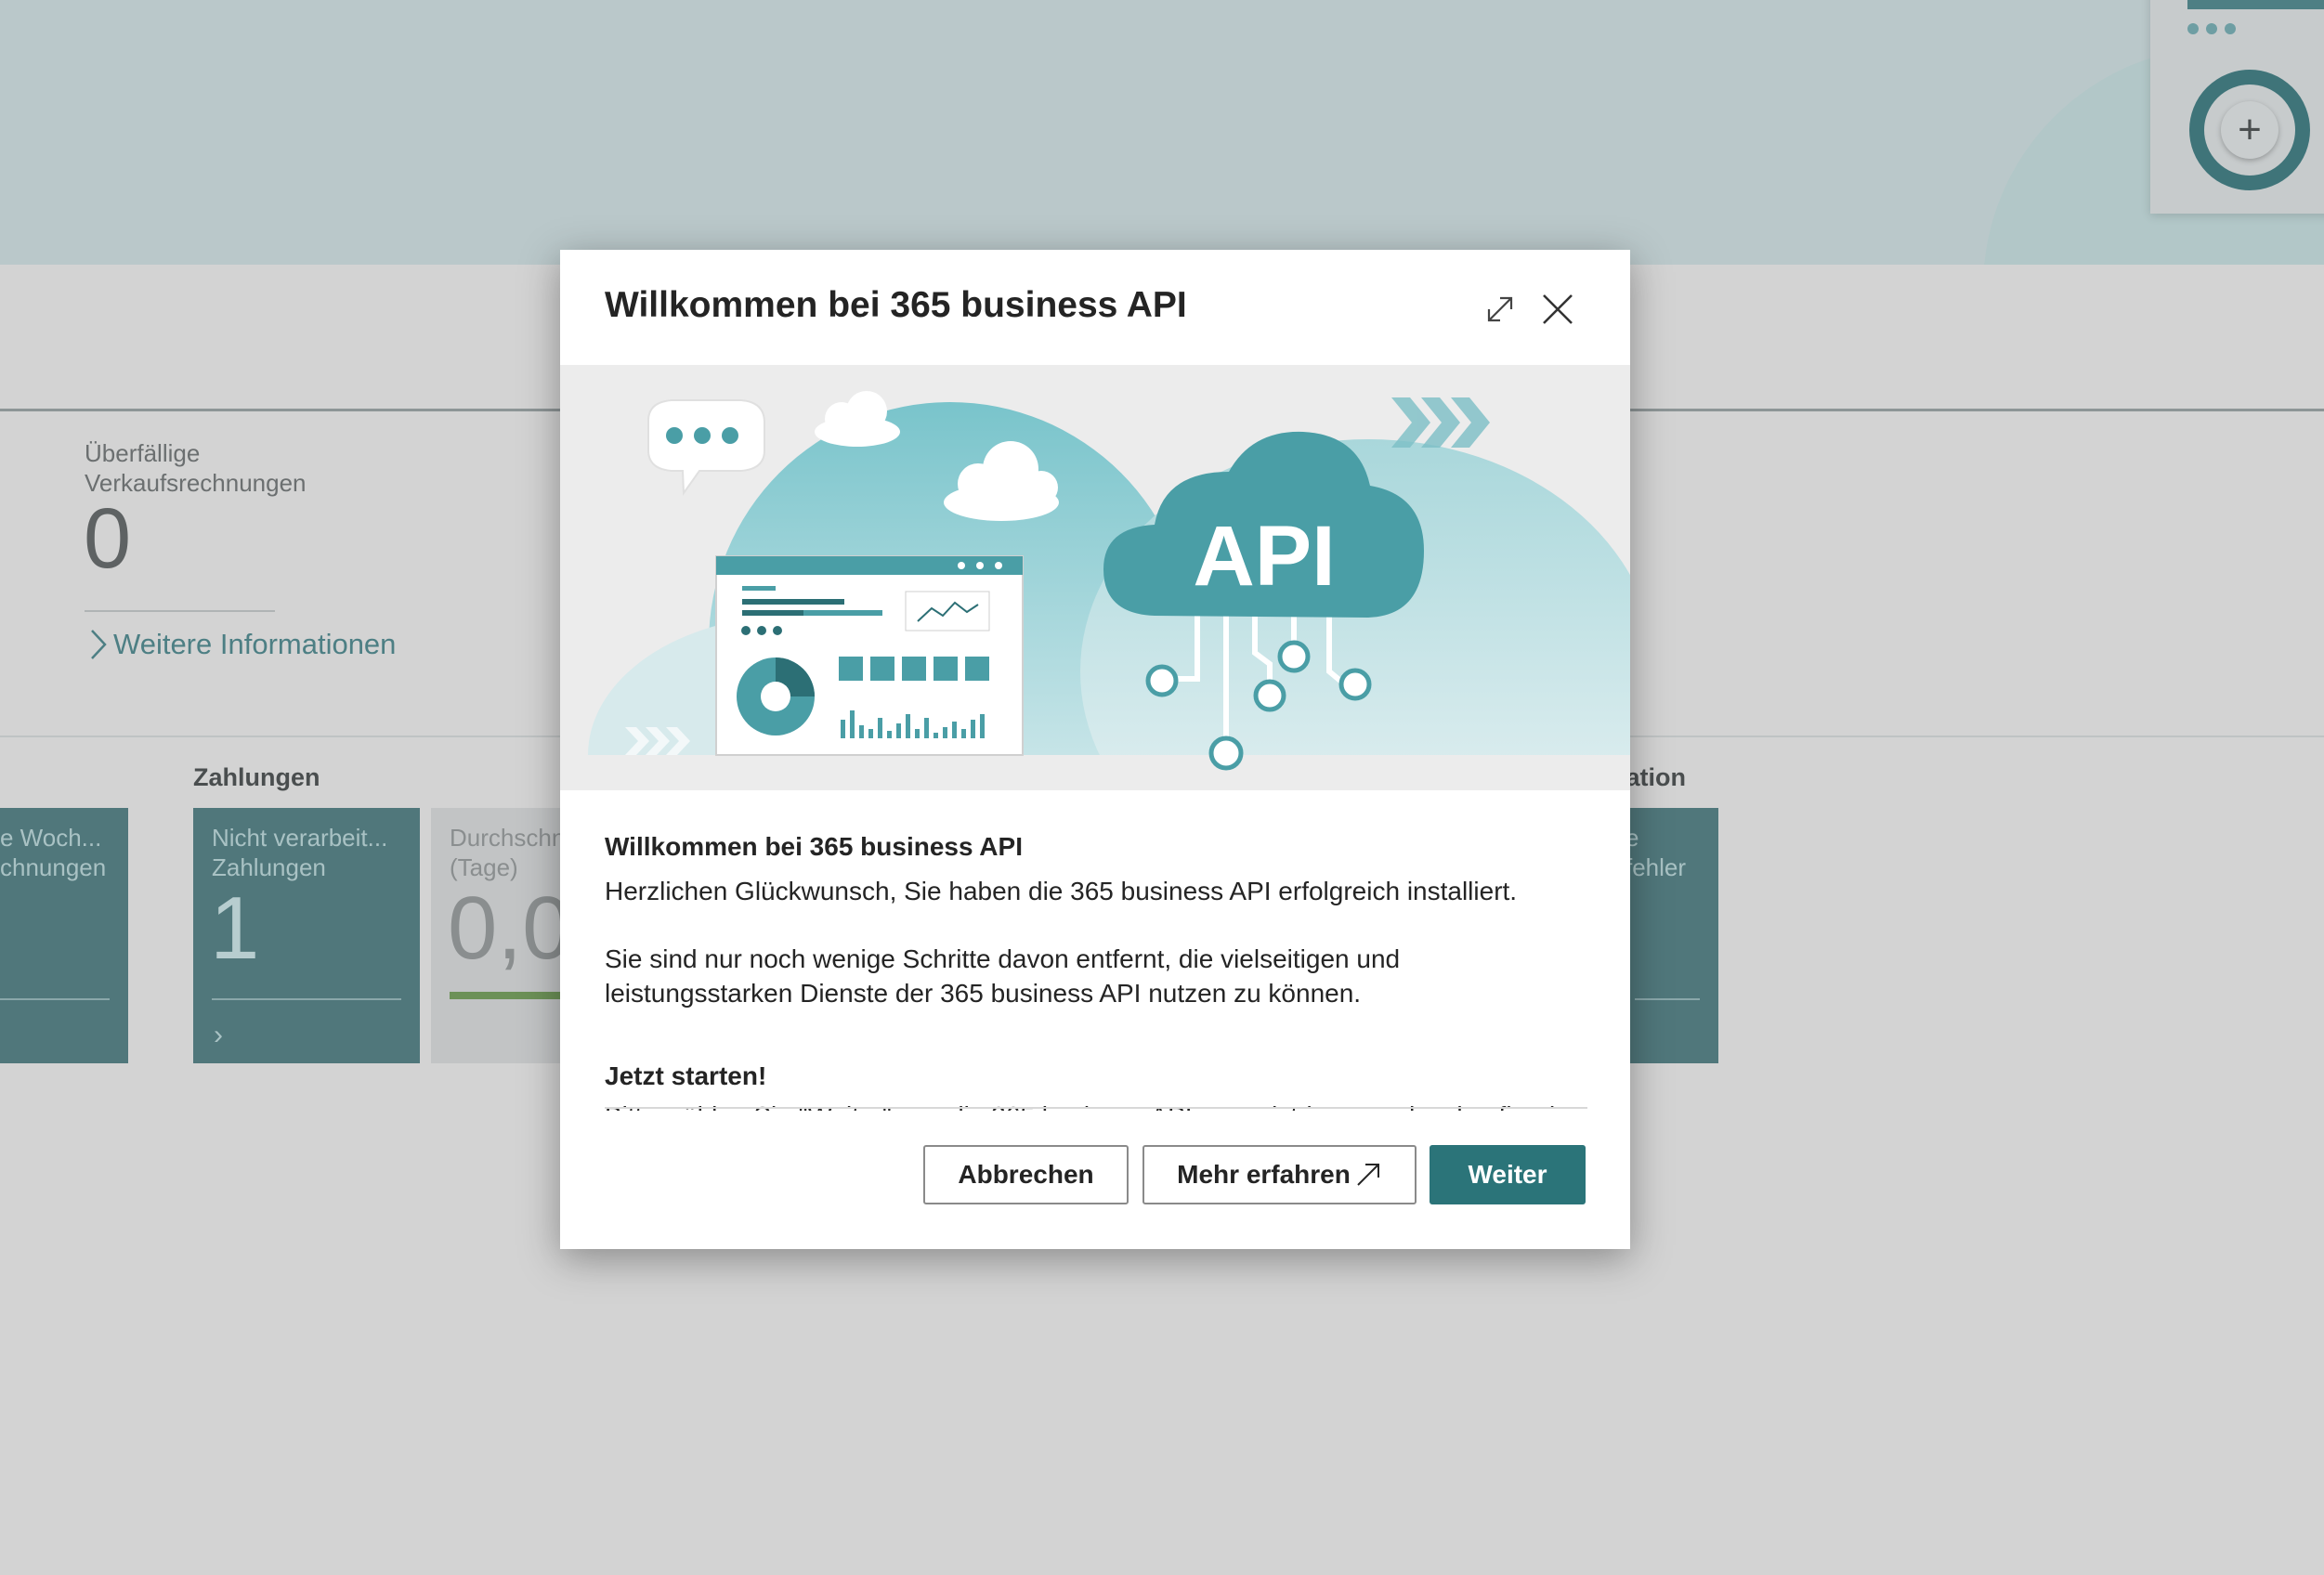 Image resolution: width=2324 pixels, height=1575 pixels. Describe the element at coordinates (896, 305) in the screenshot. I see `dialog-title: Willkommen bei 365 business API` at that location.